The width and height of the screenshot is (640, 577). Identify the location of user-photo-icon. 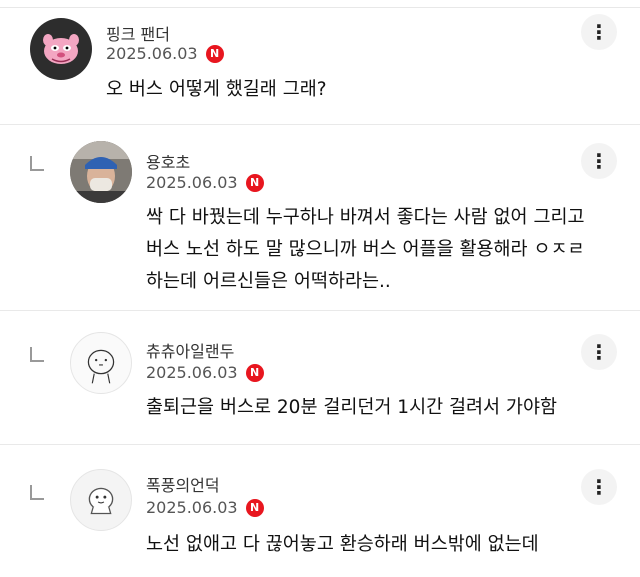
(101, 172).